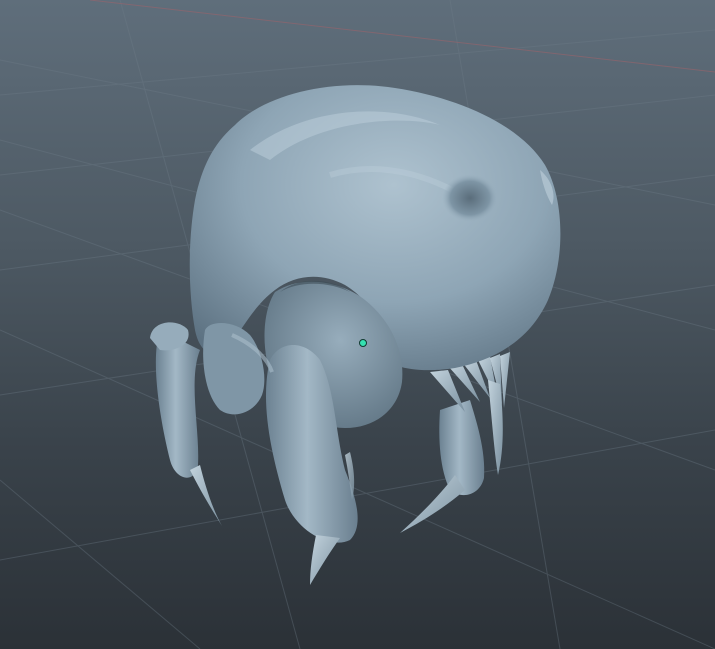  What do you see at coordinates (363, 343) in the screenshot?
I see `pivot-dot-icon` at bounding box center [363, 343].